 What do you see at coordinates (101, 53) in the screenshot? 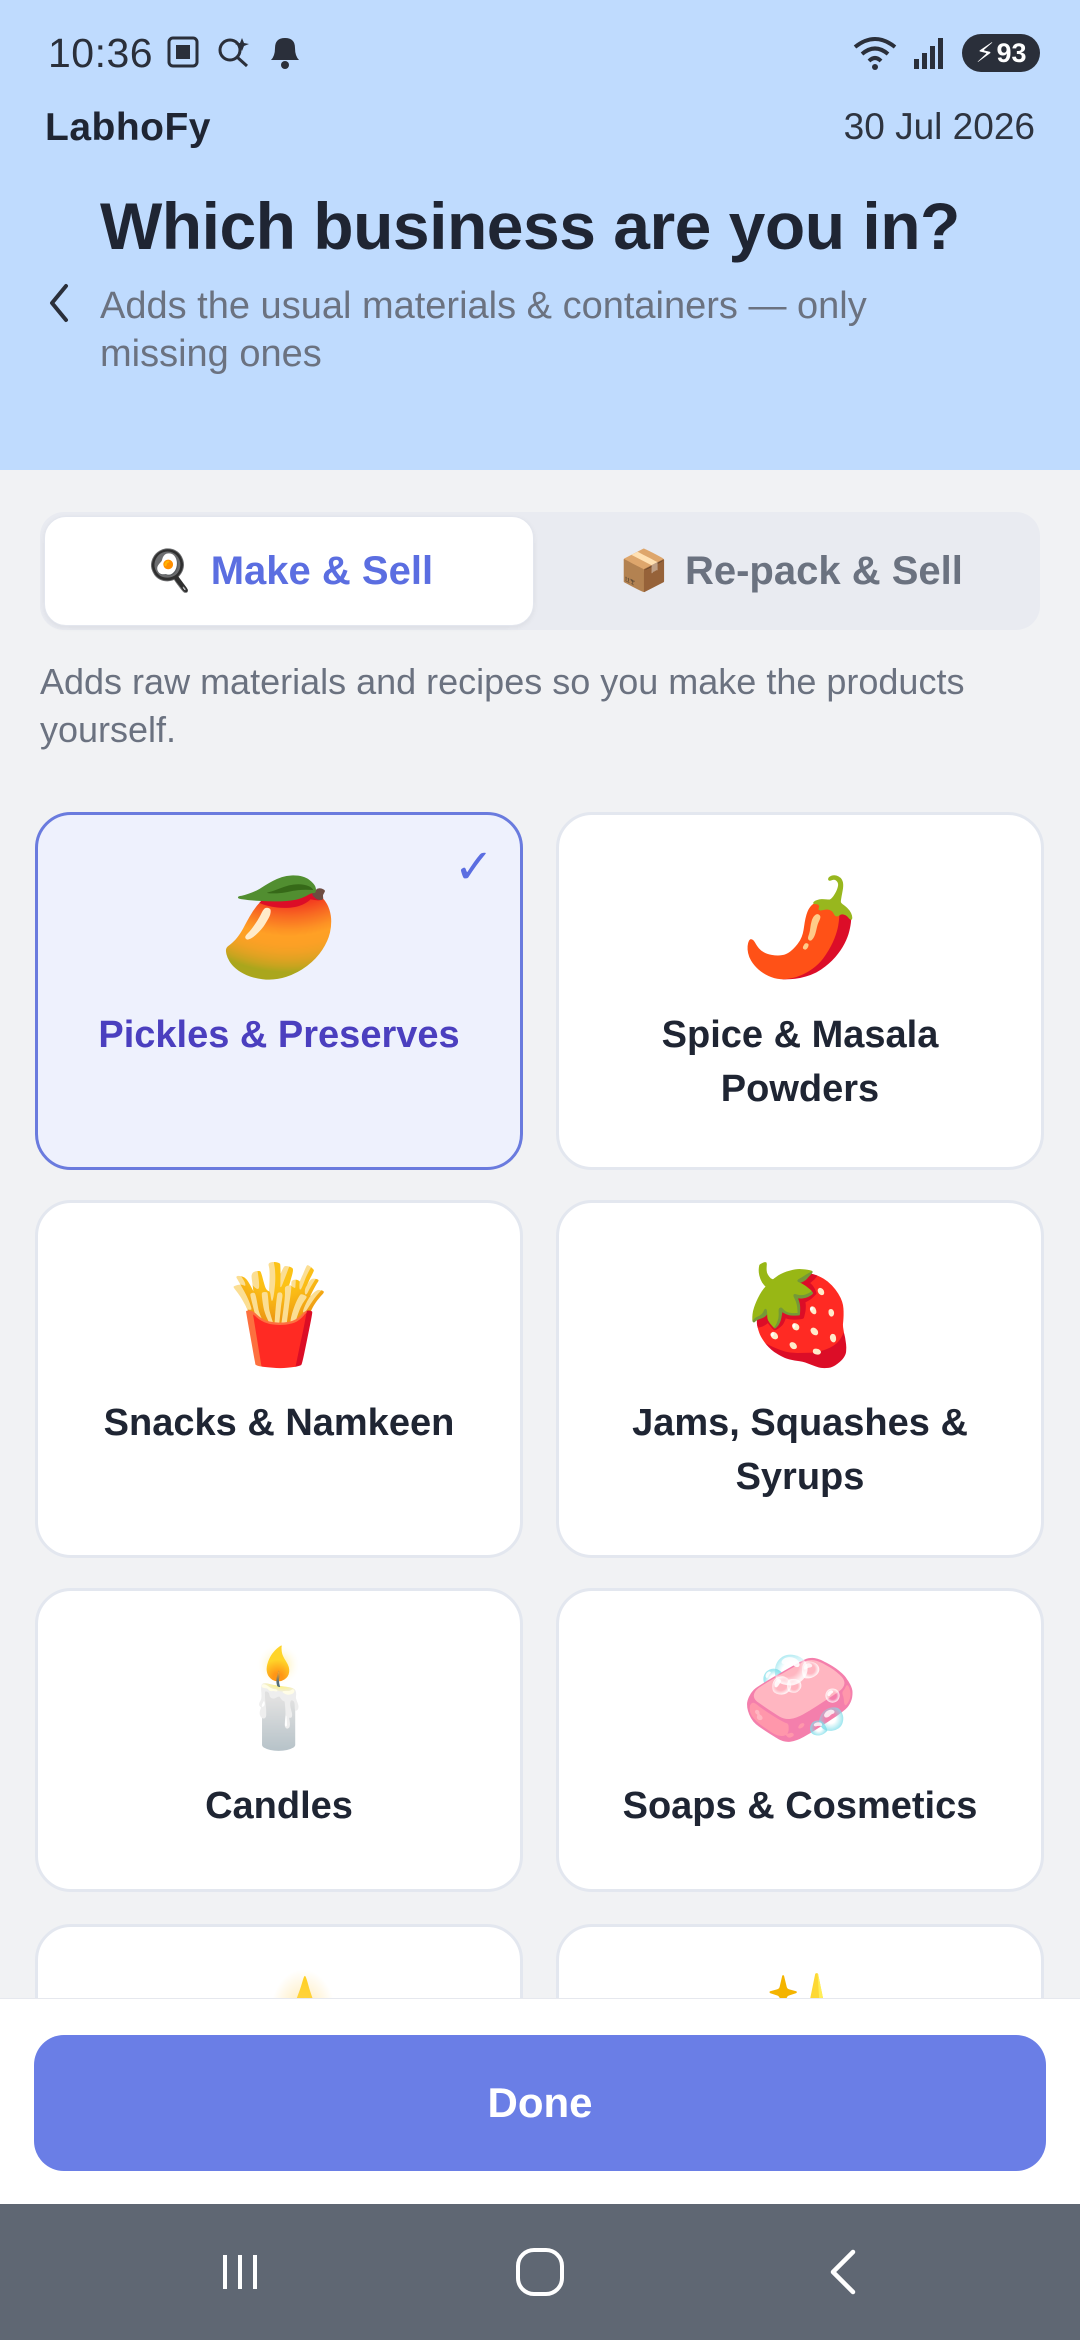
I see `status-time: 10:36` at bounding box center [101, 53].